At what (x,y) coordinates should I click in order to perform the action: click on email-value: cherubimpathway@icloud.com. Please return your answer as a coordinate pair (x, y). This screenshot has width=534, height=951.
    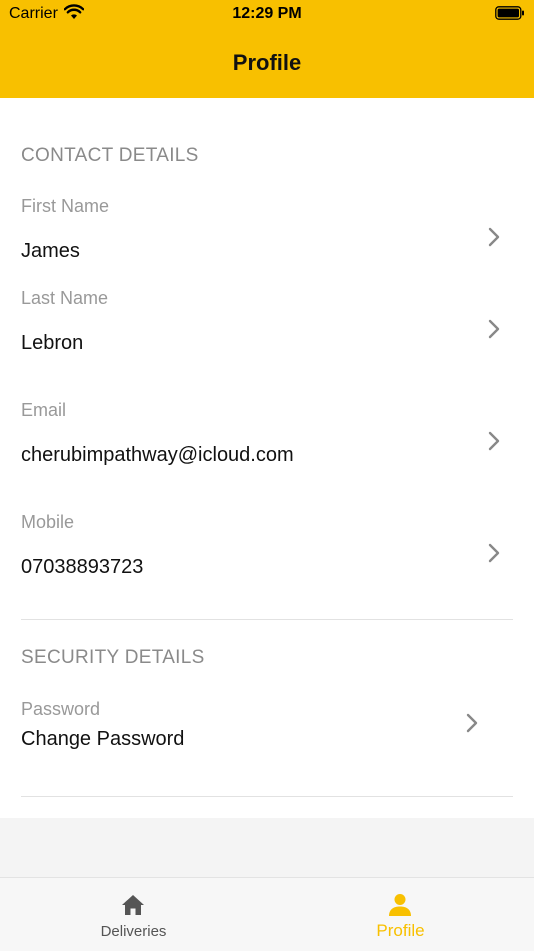
    Looking at the image, I should click on (157, 455).